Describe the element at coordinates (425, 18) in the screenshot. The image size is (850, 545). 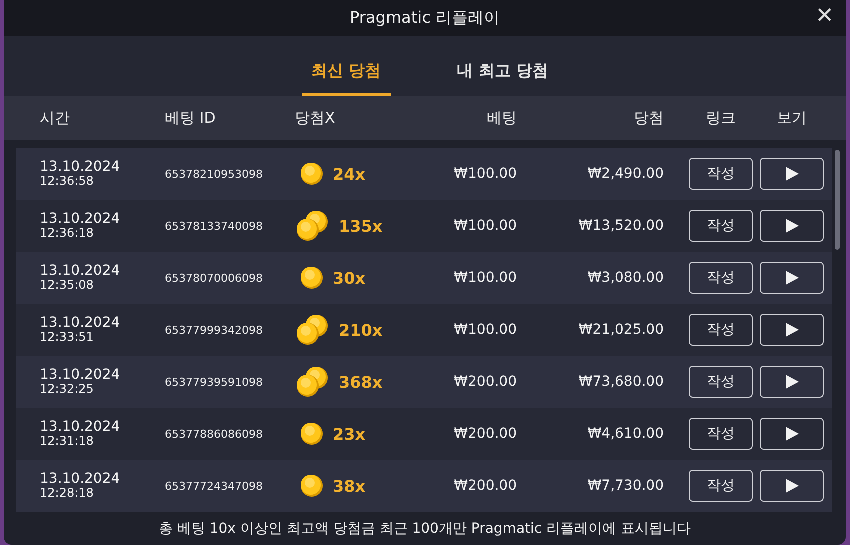
I see `window-title: Pragmatic 리플레이` at that location.